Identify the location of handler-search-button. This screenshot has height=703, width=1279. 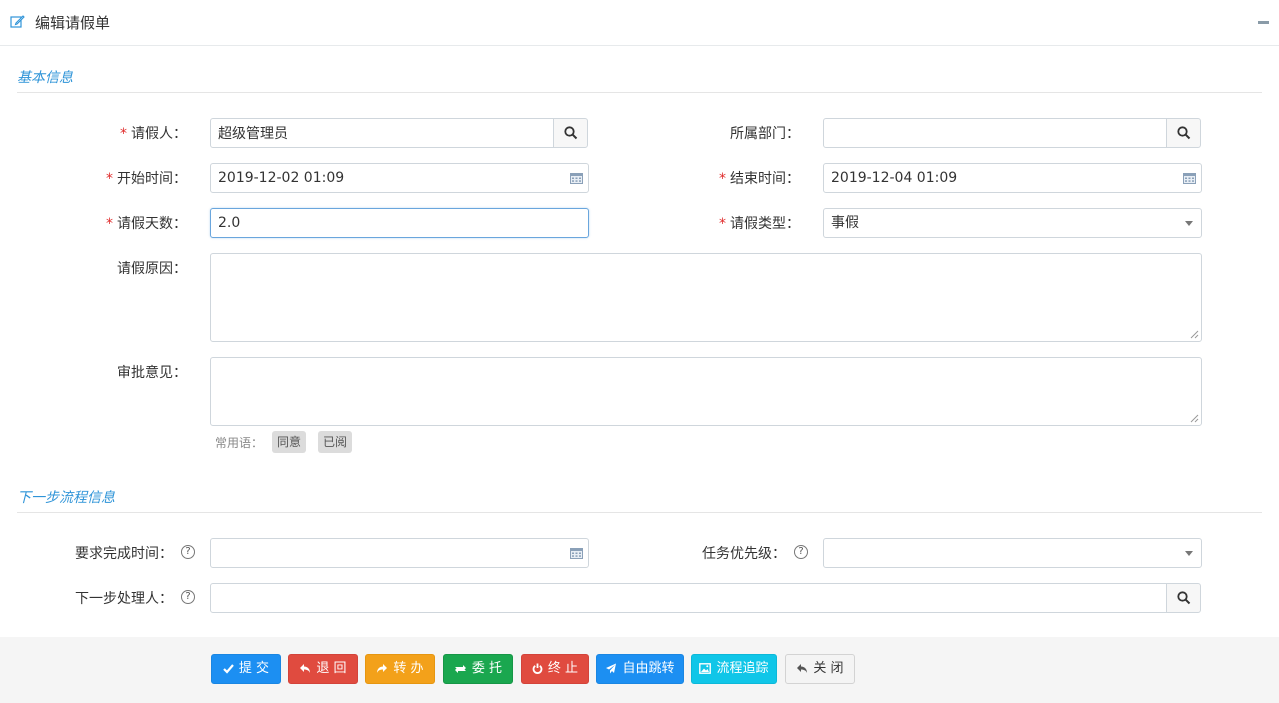
(1183, 598).